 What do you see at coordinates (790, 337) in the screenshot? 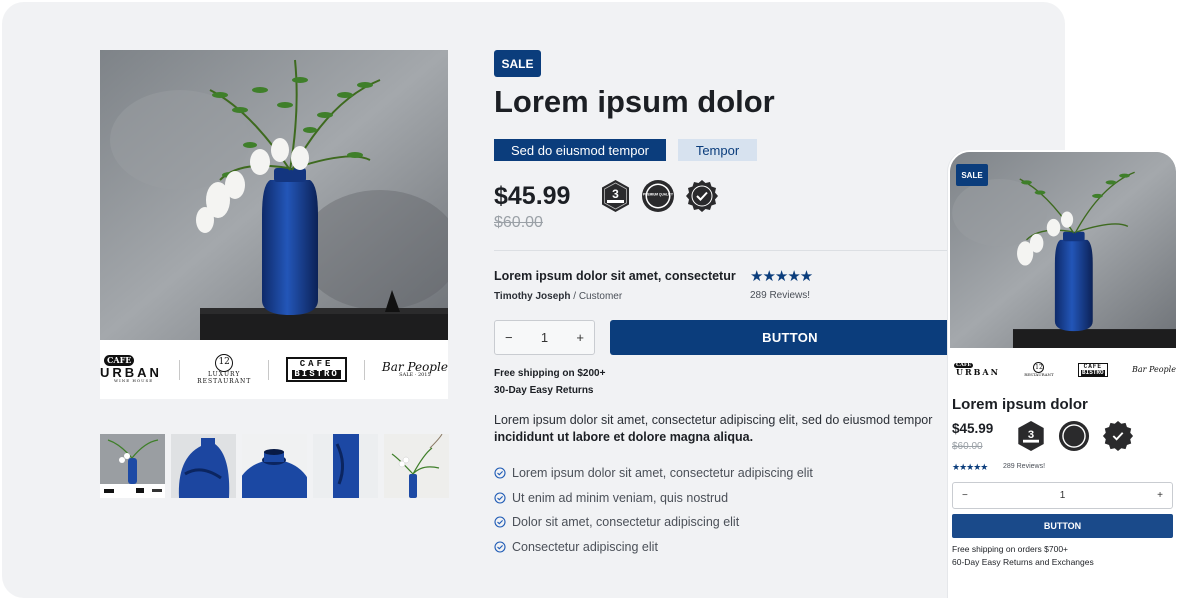
I see `add-to-cart-button: BUTTON` at bounding box center [790, 337].